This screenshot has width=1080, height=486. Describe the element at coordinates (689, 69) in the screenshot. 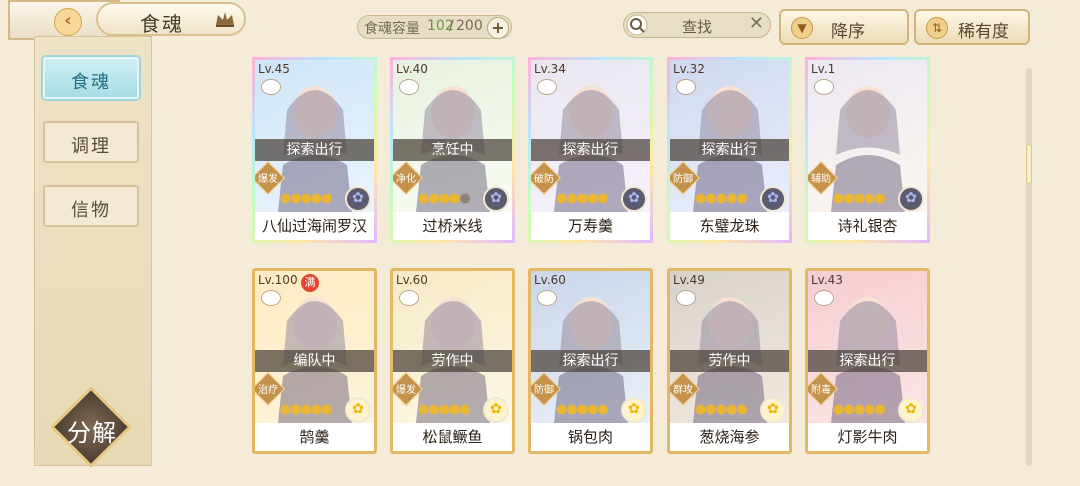

I see `card-level: Lv.32` at that location.